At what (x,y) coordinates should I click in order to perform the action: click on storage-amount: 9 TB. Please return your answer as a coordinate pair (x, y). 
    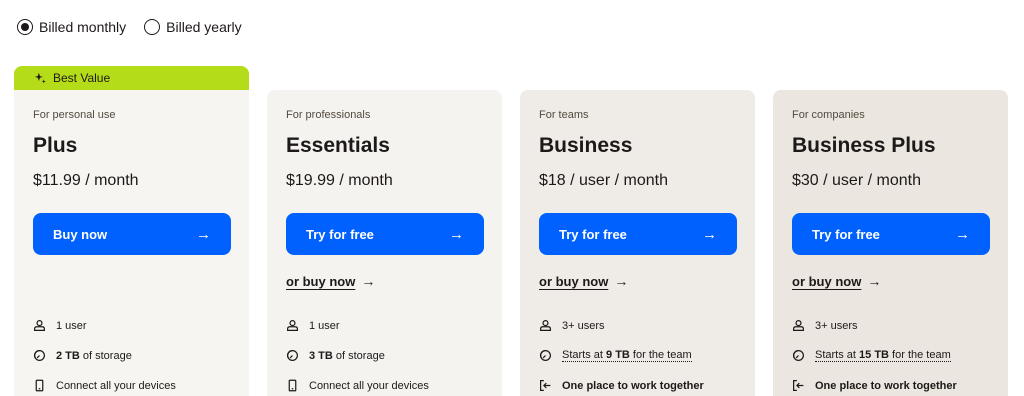
    Looking at the image, I should click on (618, 355).